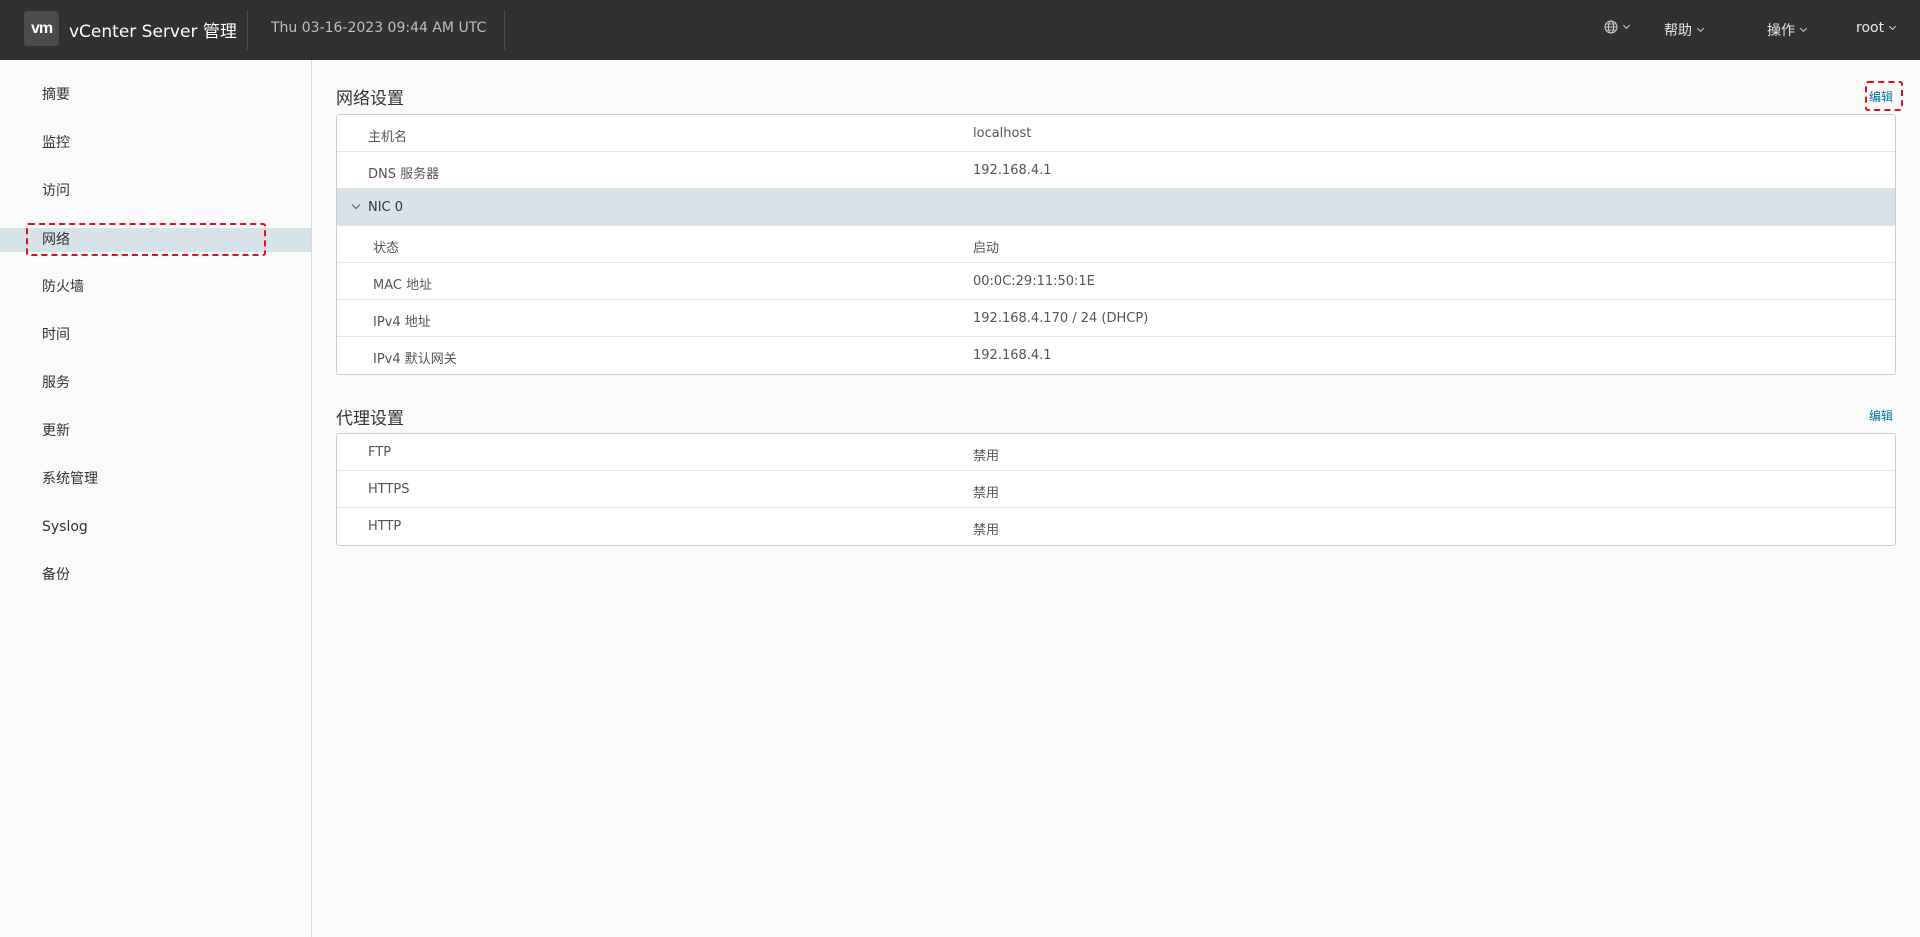 This screenshot has width=1920, height=937. I want to click on globe-icon, so click(1611, 27).